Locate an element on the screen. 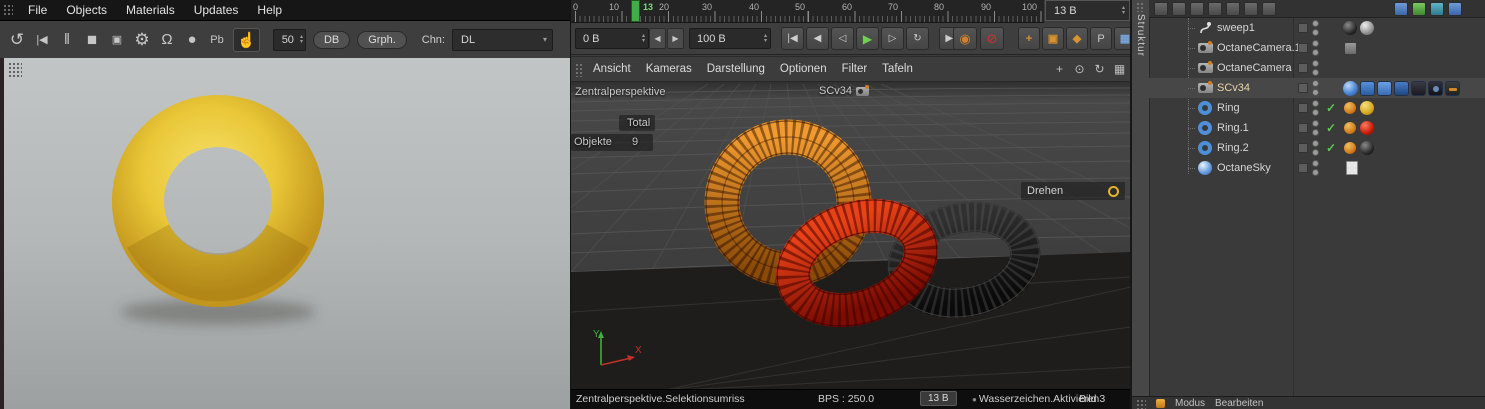 The image size is (1485, 409). attribute-mode-icon is located at coordinates (1160, 403).